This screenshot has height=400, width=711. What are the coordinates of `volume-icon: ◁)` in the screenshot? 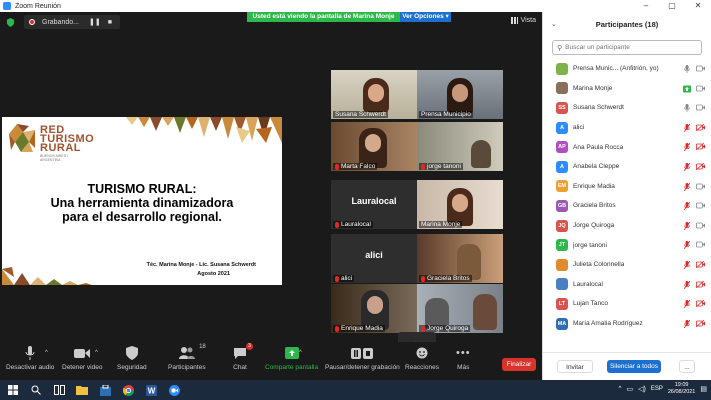 It's located at (642, 389).